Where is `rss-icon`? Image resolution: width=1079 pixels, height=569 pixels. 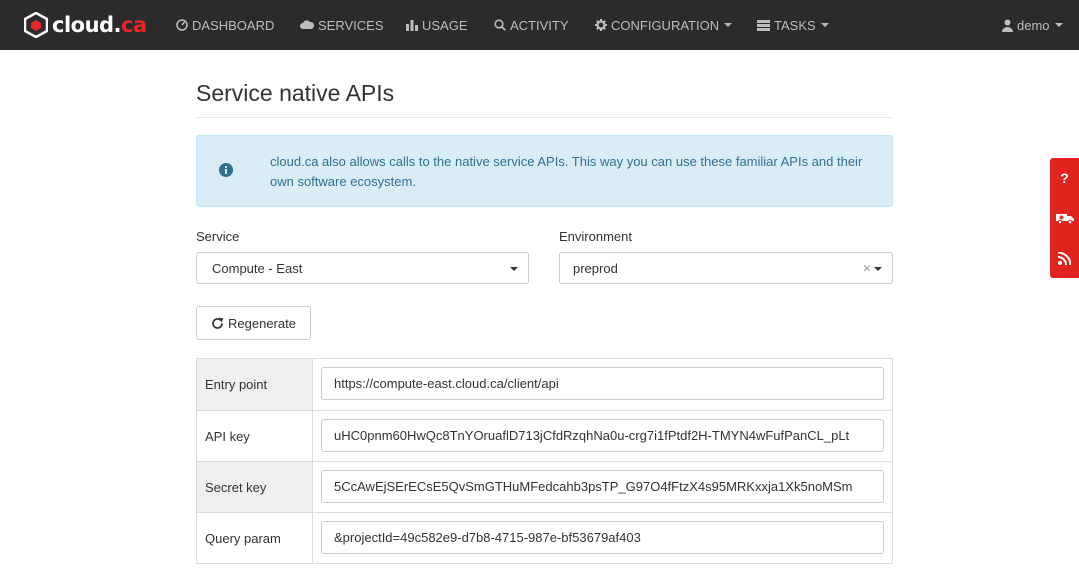 rss-icon is located at coordinates (1064, 258).